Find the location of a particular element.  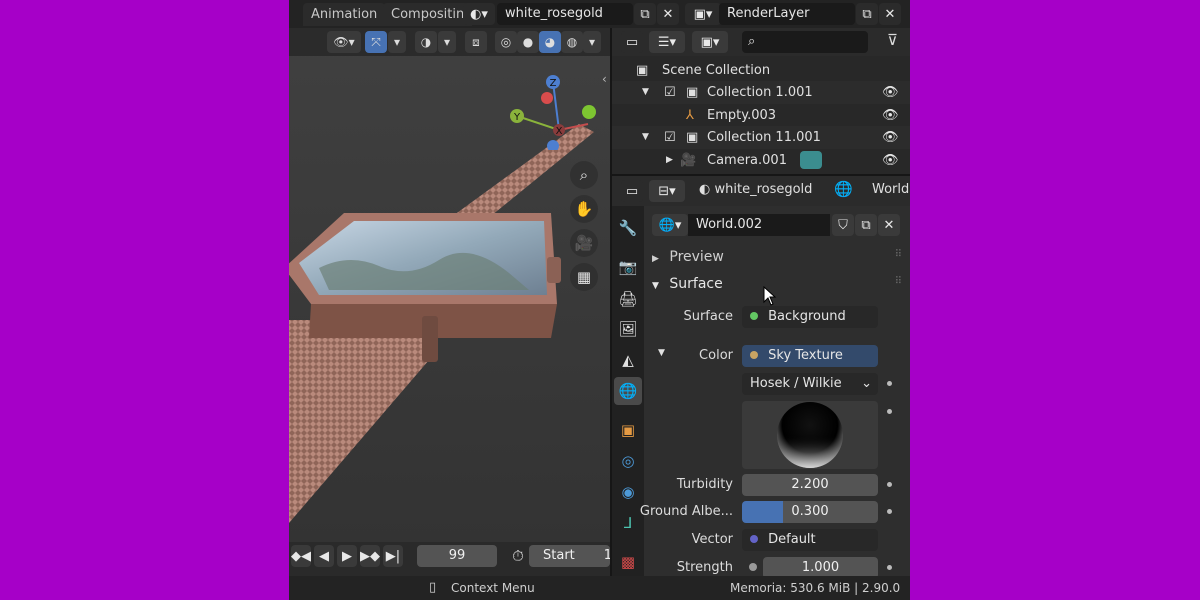

world-name-field: World.002 is located at coordinates (759, 225).